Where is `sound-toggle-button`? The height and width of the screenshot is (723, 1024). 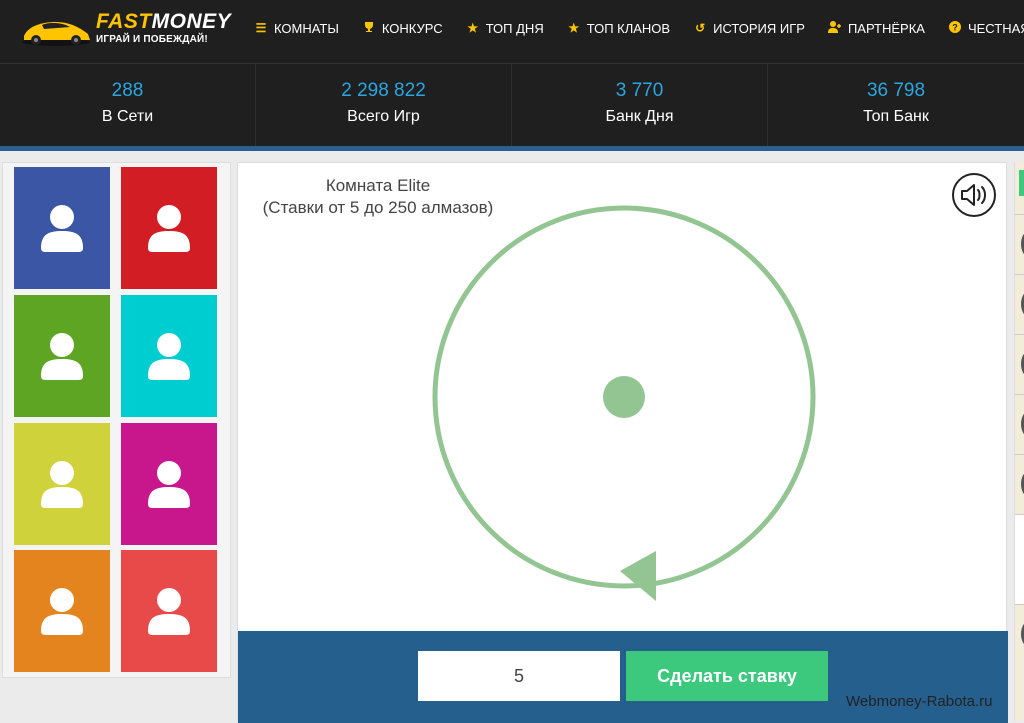 sound-toggle-button is located at coordinates (974, 195).